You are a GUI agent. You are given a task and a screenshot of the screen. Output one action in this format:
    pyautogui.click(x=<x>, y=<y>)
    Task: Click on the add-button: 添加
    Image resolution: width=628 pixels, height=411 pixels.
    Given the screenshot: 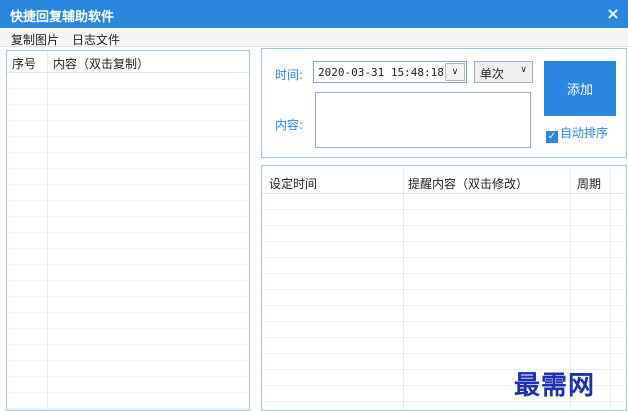 What is the action you would take?
    pyautogui.click(x=580, y=88)
    